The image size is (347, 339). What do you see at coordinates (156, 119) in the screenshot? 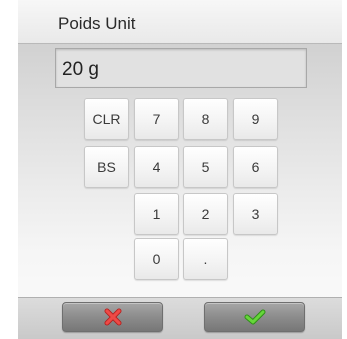
I see `key-7: 7` at bounding box center [156, 119].